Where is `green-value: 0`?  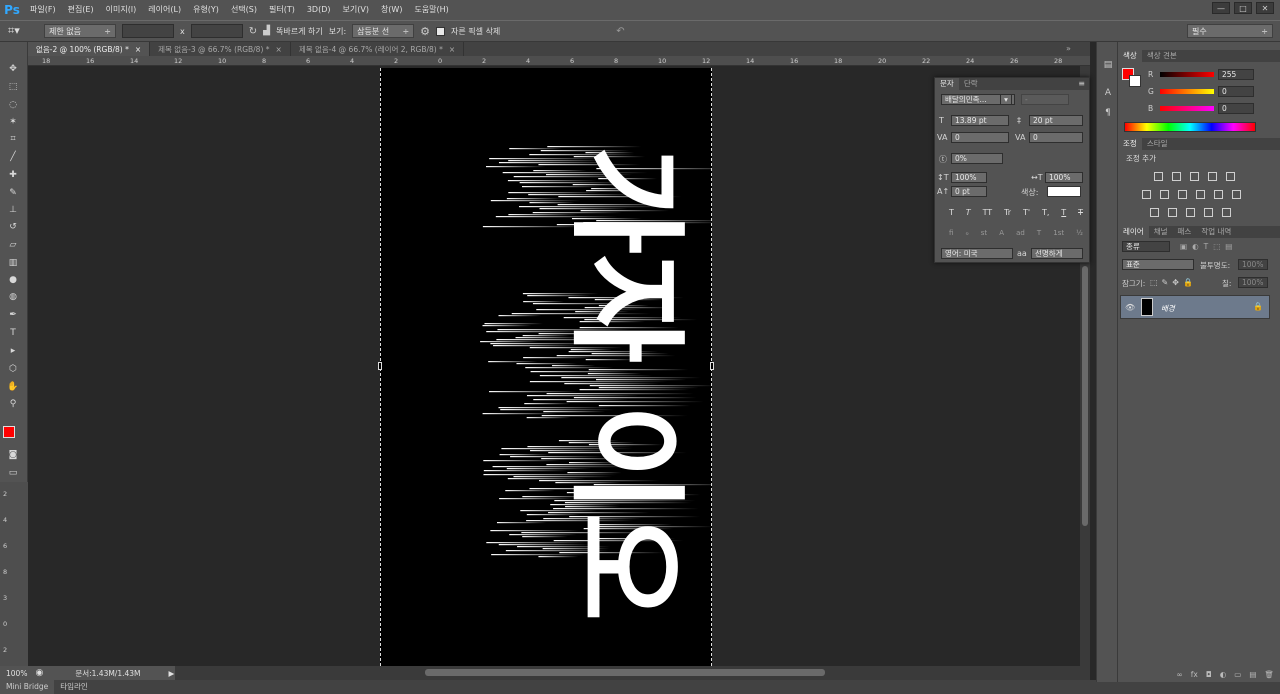 green-value: 0 is located at coordinates (1236, 91).